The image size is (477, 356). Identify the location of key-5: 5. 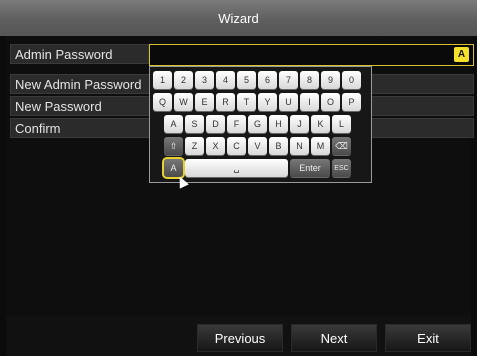
(246, 80).